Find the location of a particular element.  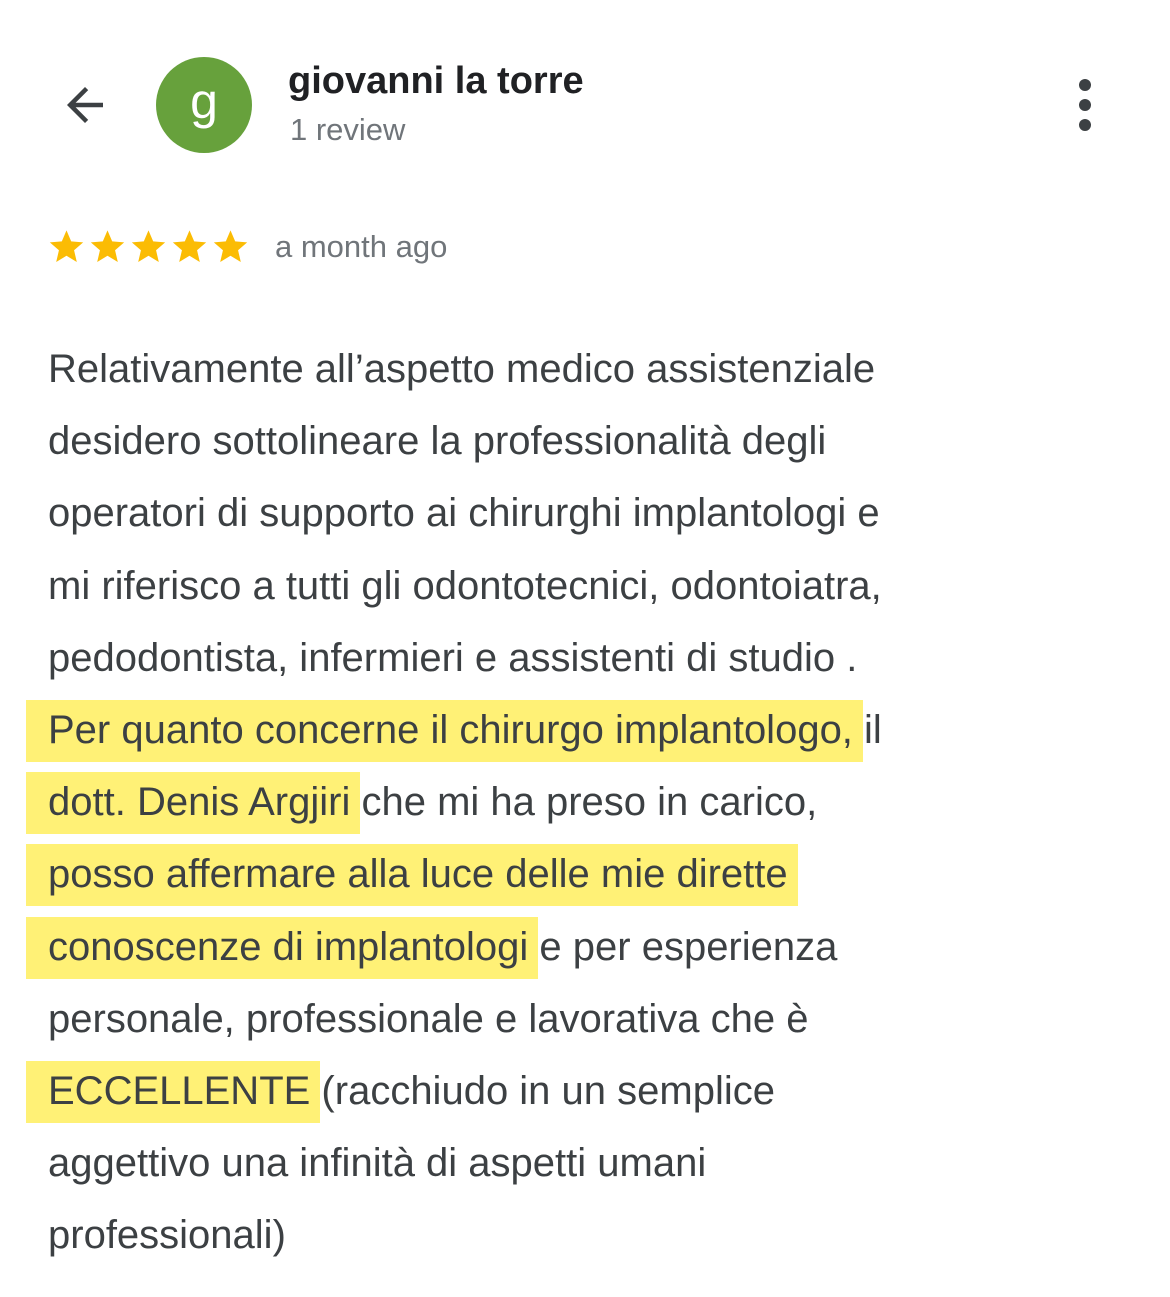

review-text-segment: e per esperienza is located at coordinates (683, 946).